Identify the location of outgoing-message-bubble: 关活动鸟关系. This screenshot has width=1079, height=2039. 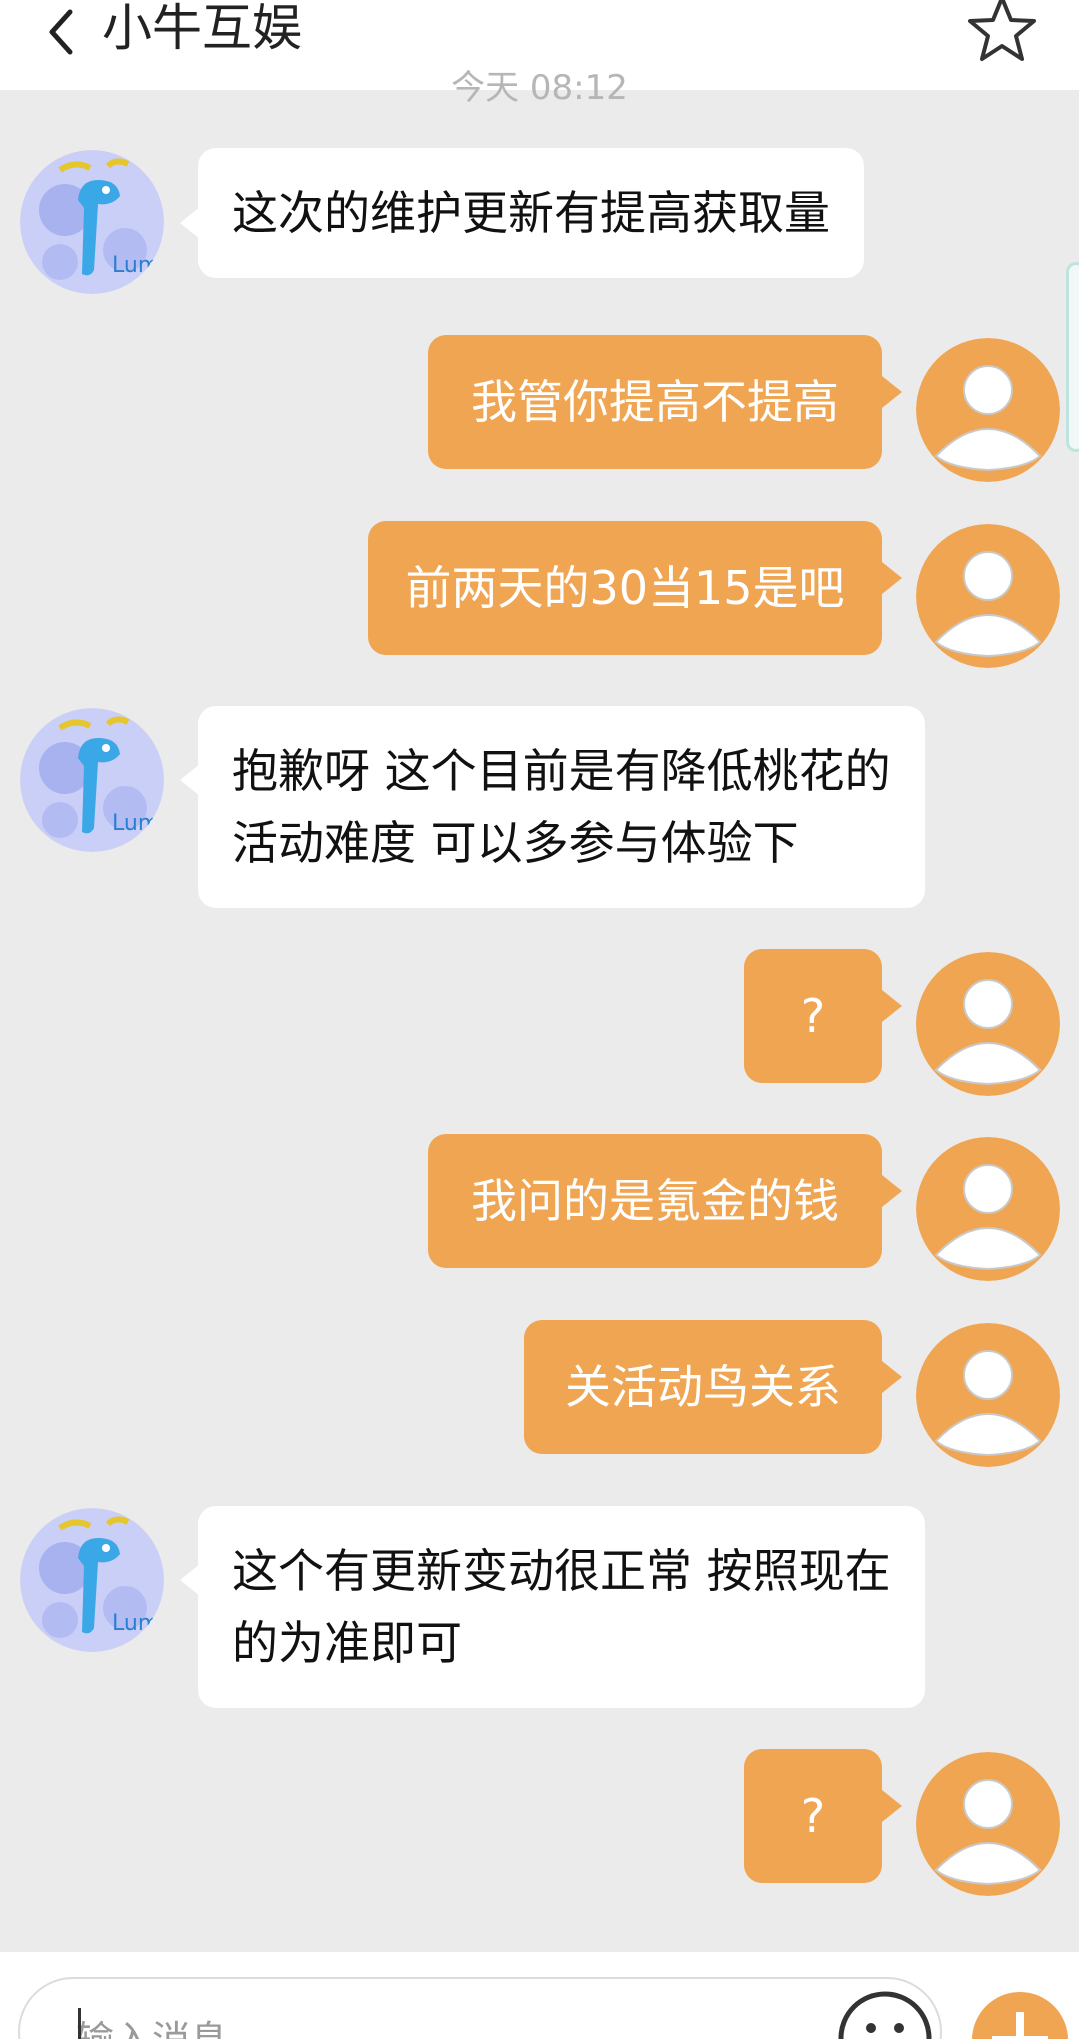
(703, 1387).